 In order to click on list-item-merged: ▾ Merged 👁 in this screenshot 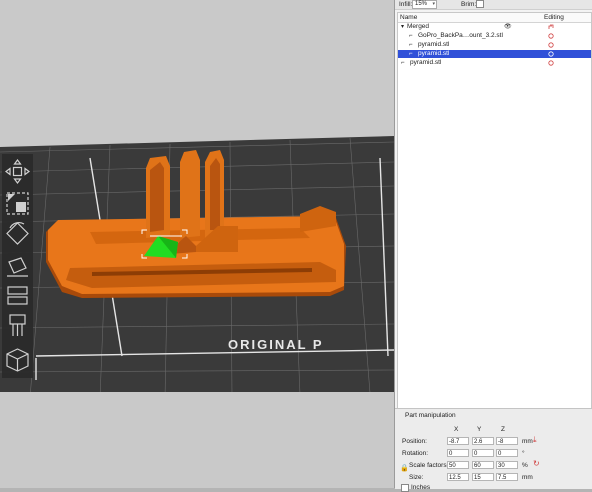, I will do `click(494, 27)`.